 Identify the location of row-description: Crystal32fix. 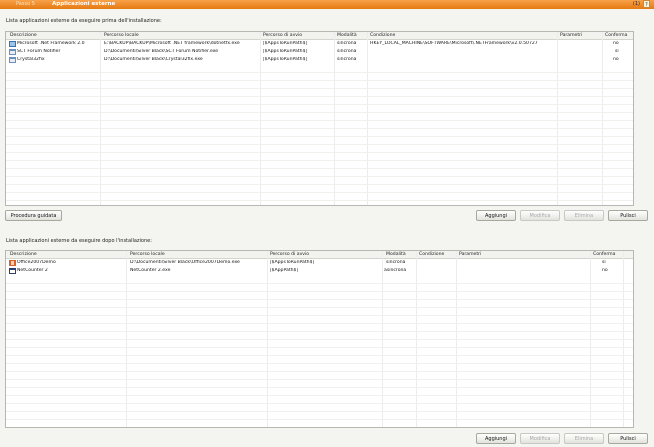
(31, 59).